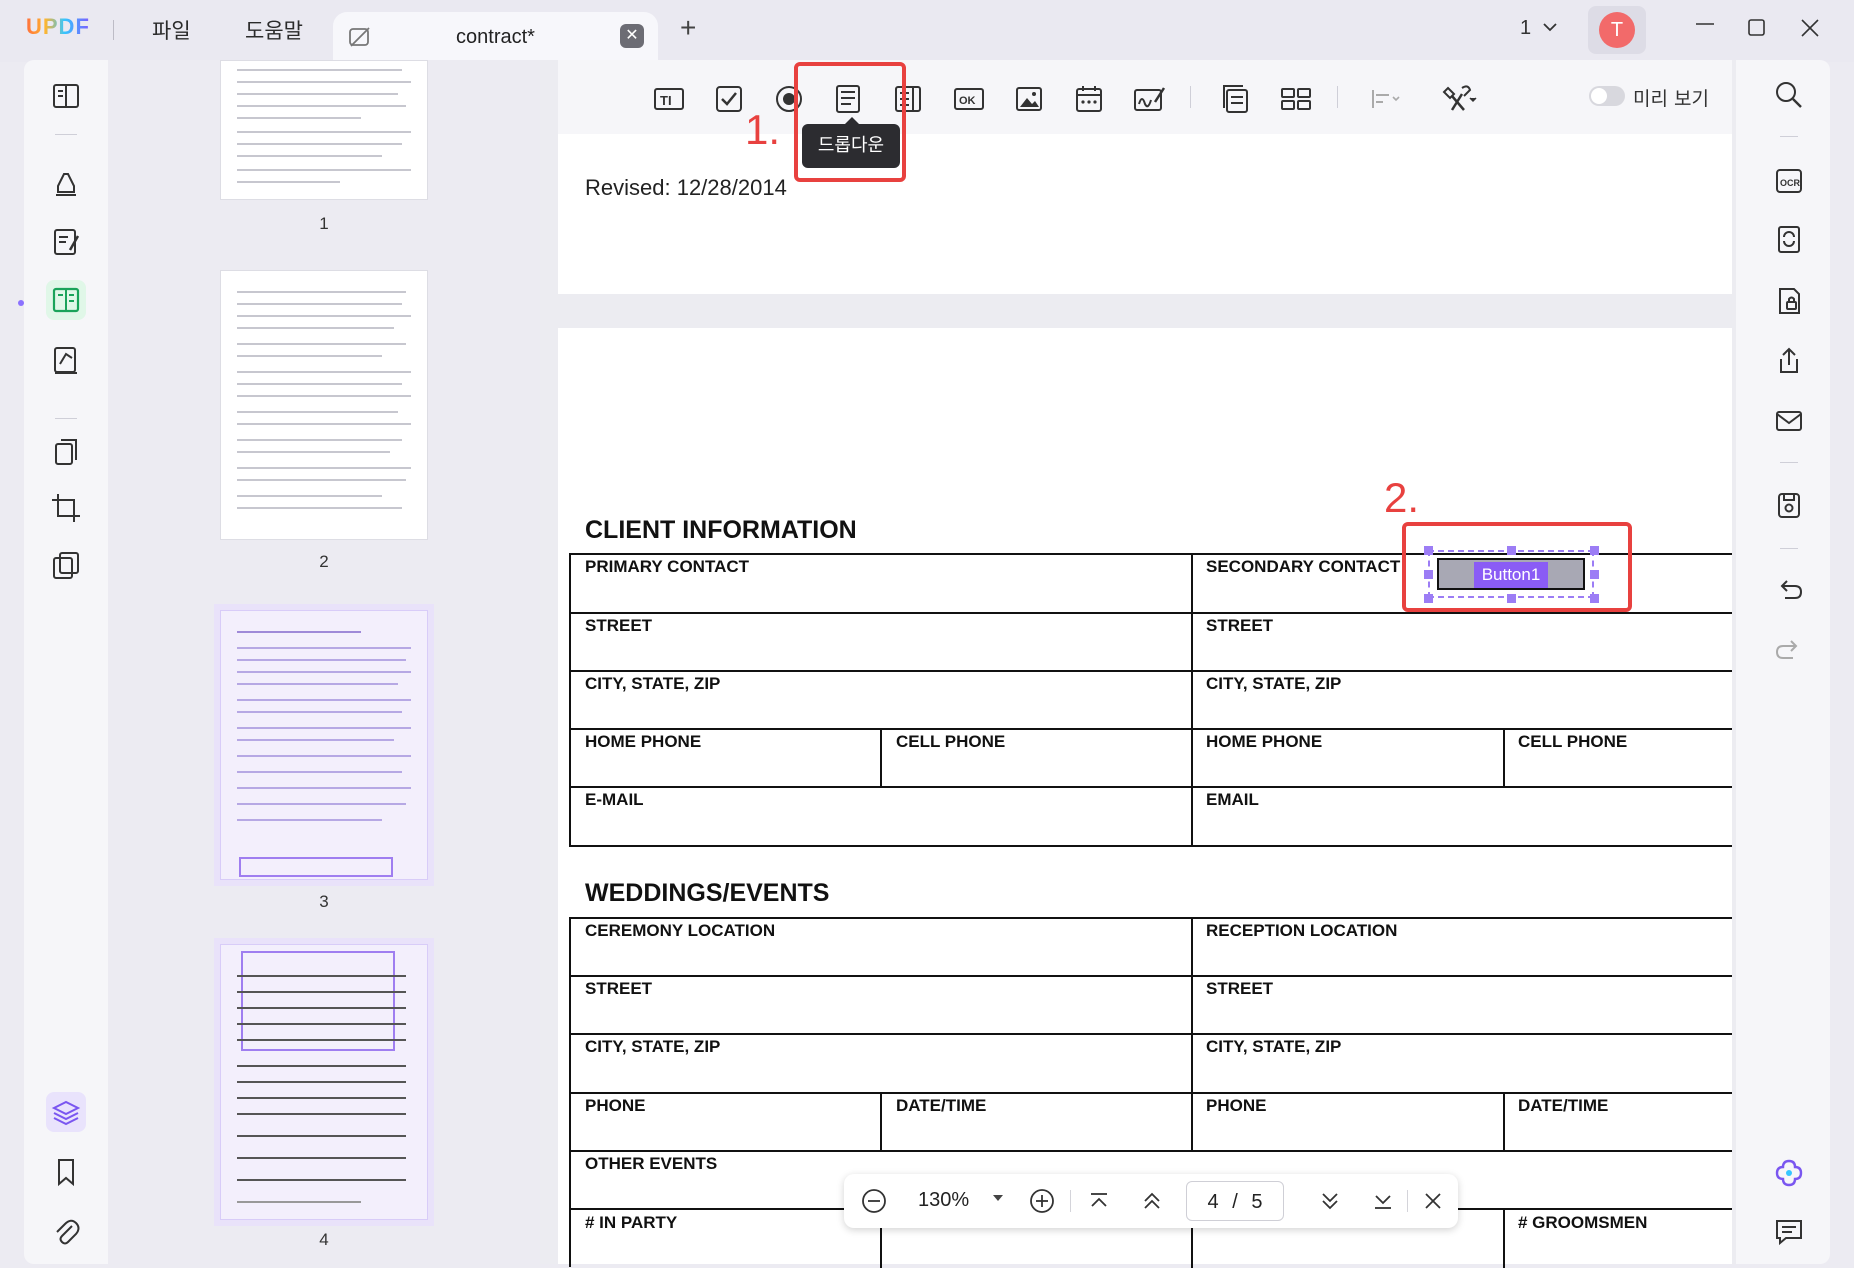 The width and height of the screenshot is (1854, 1268). I want to click on protect-icon, so click(1789, 301).